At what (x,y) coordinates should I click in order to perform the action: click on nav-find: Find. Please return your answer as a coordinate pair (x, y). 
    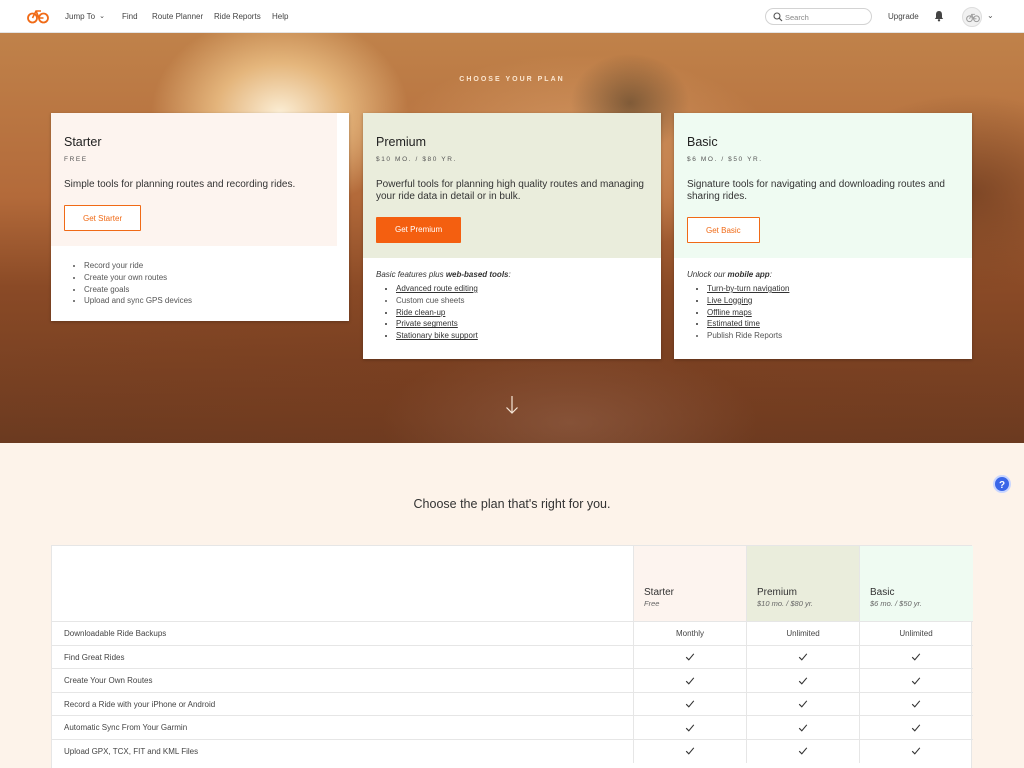
    Looking at the image, I should click on (130, 16).